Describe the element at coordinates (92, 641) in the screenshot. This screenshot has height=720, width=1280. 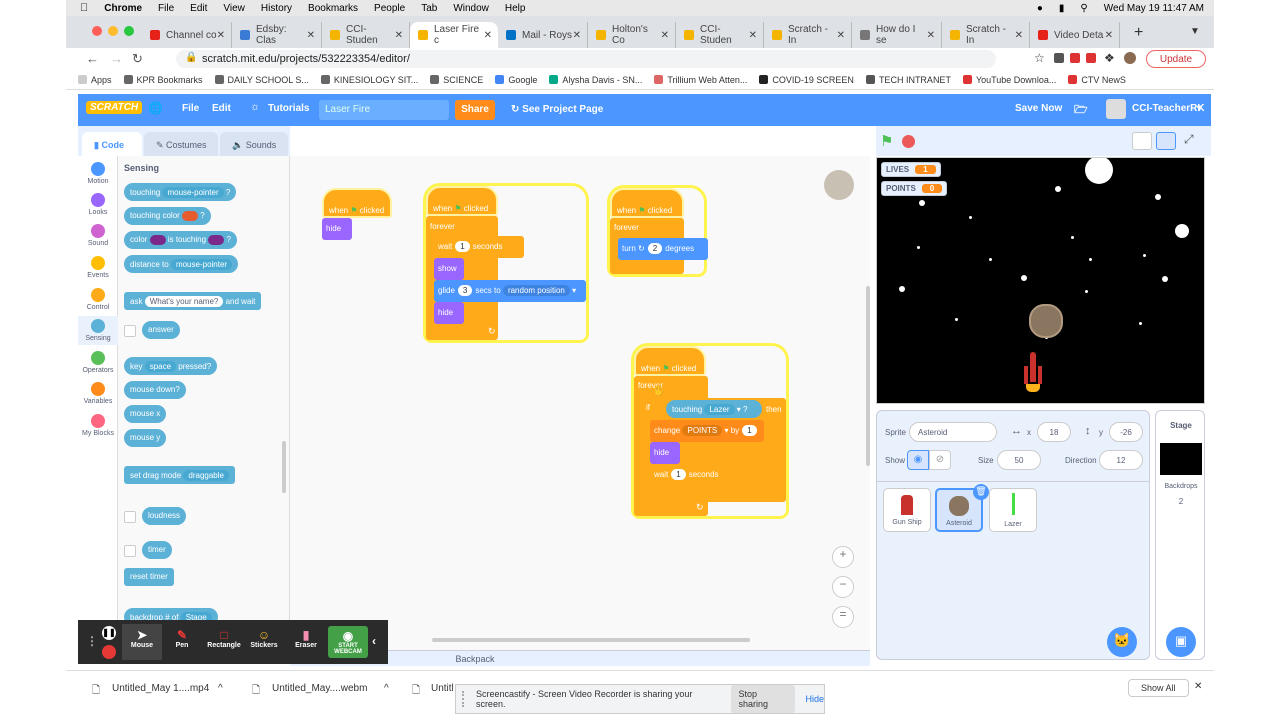
I see `drag-handle-icon: ⋮` at that location.